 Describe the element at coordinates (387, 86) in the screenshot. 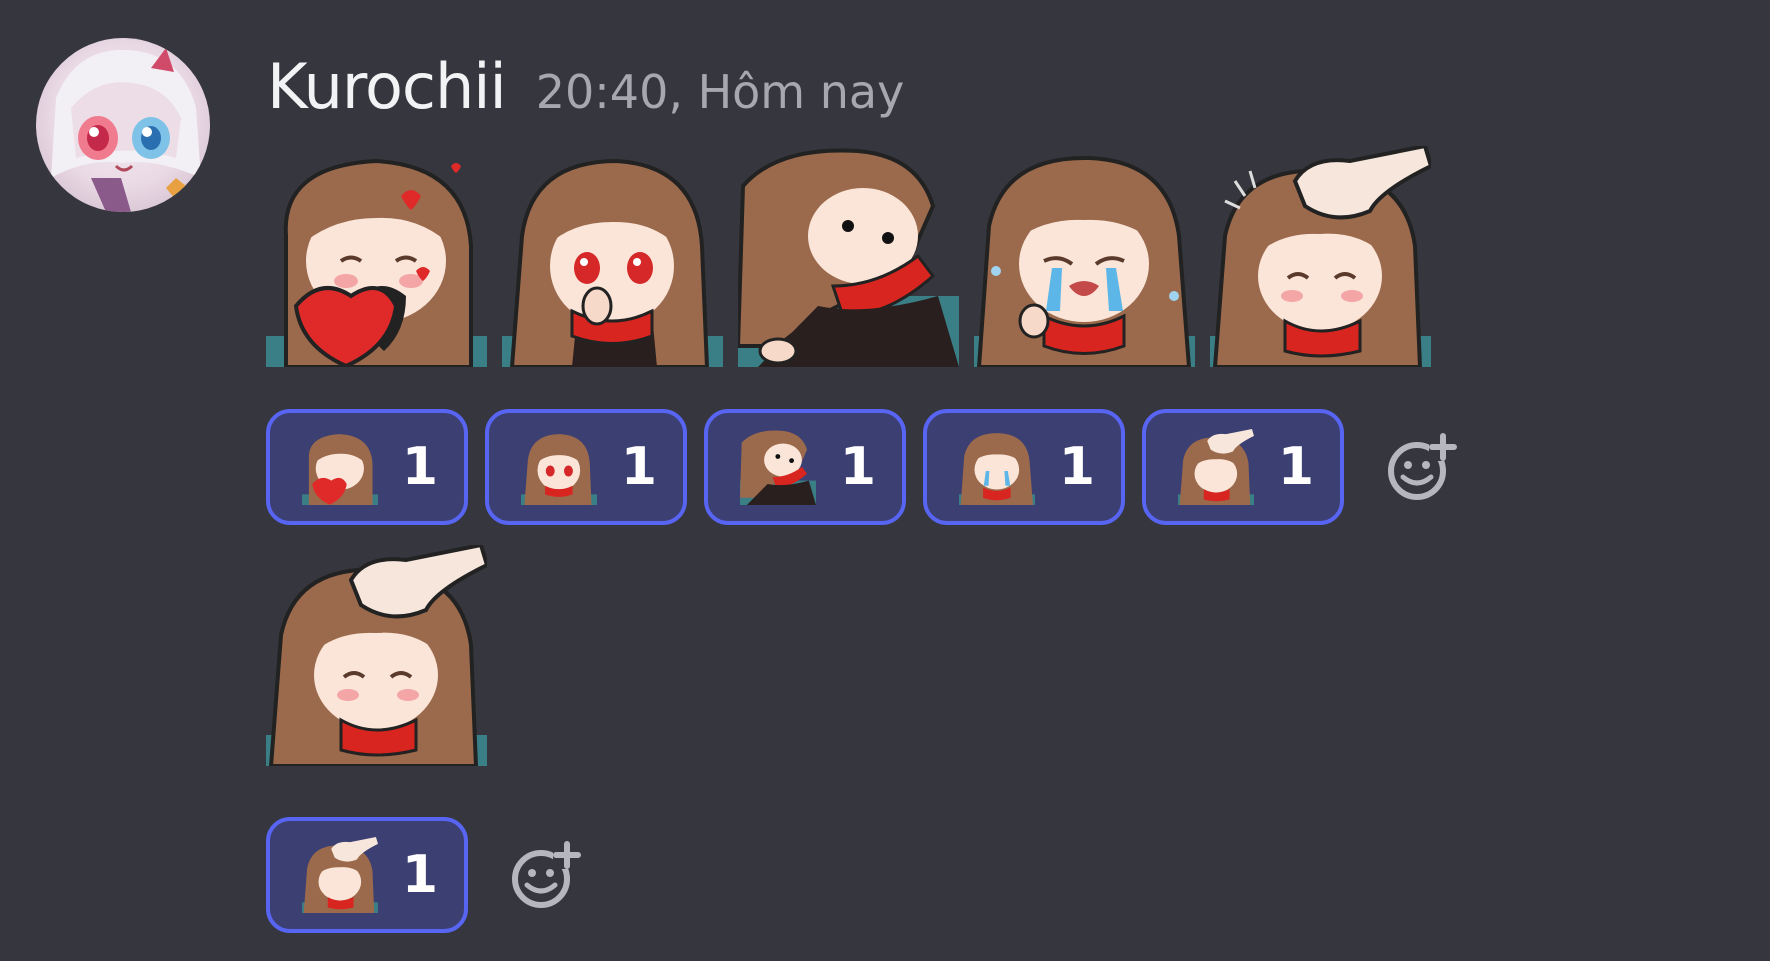

I see `username: Kurochii` at that location.